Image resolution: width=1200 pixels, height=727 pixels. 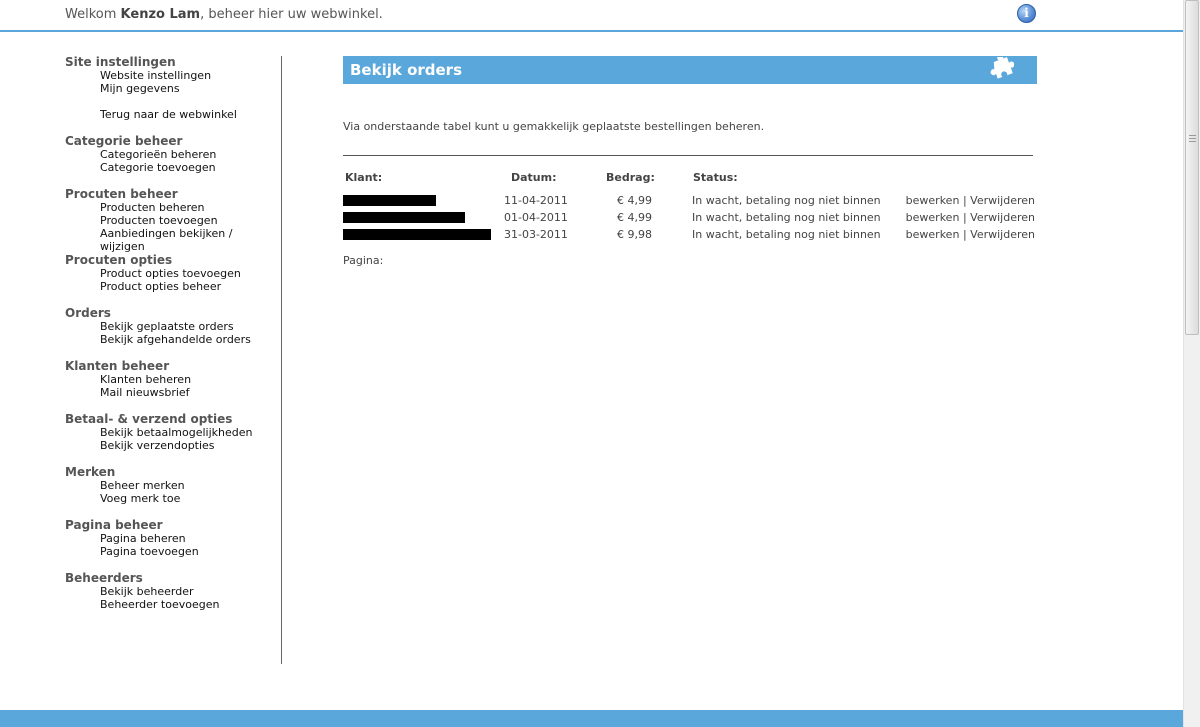 What do you see at coordinates (172, 392) in the screenshot?
I see `sidebar-item-newsletter: Mail nieuwsbrief` at bounding box center [172, 392].